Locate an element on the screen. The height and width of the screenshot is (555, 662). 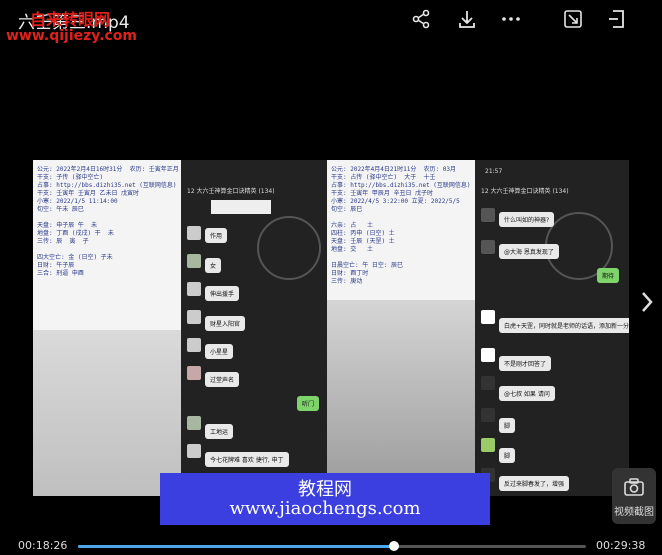
more-icon is located at coordinates (511, 19).